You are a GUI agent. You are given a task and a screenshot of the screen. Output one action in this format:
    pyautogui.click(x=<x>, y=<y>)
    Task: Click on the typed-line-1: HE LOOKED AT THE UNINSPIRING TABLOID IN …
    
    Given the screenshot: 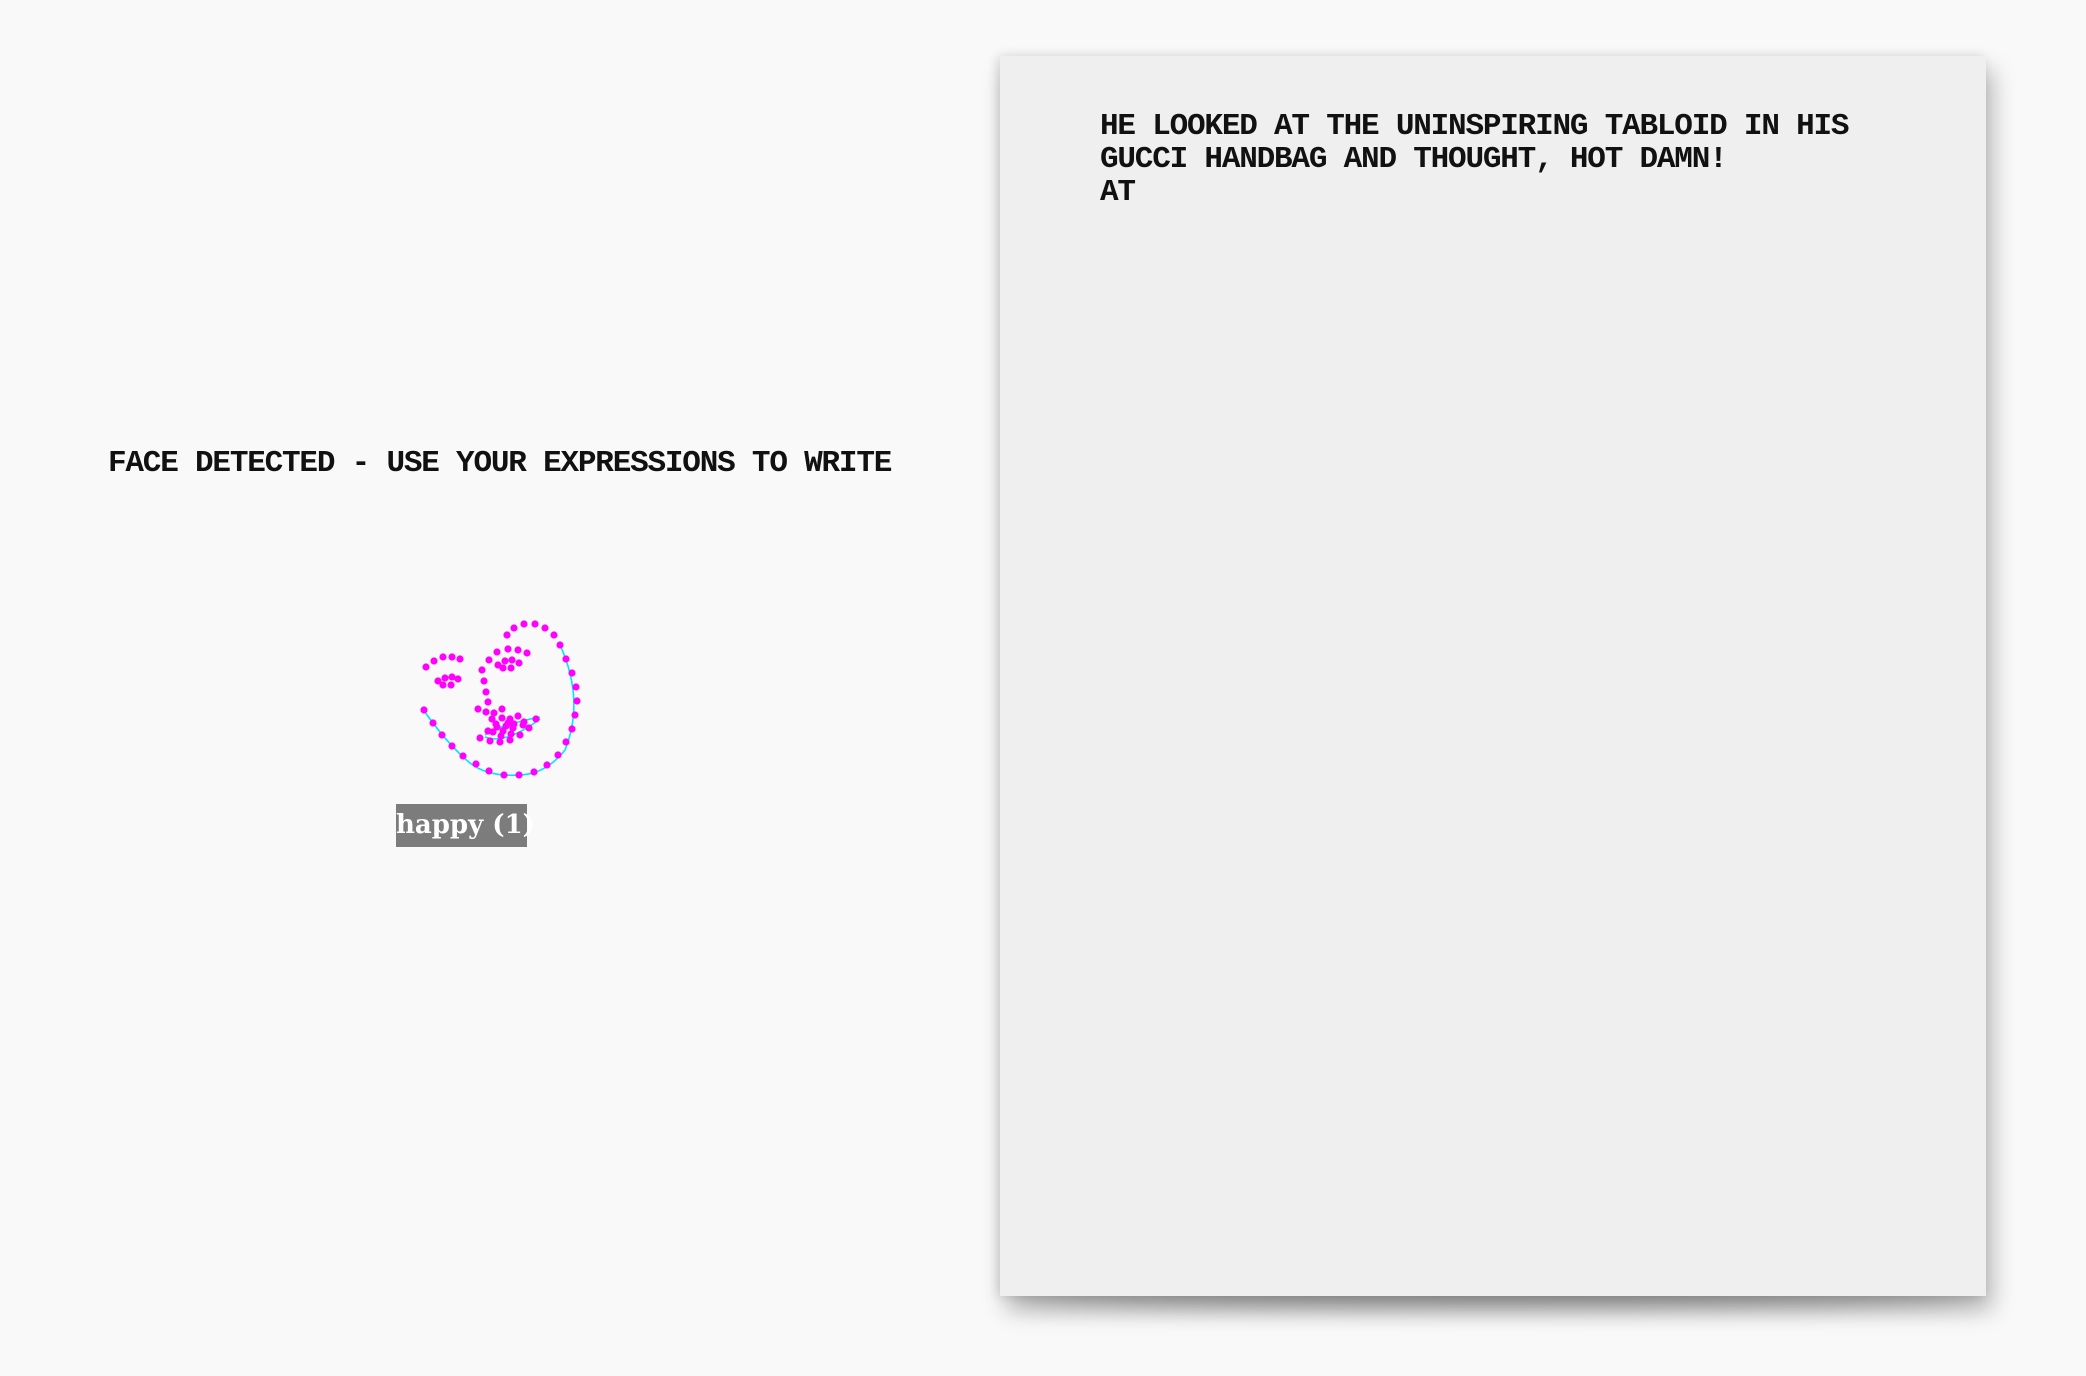 What is the action you would take?
    pyautogui.click(x=1475, y=126)
    